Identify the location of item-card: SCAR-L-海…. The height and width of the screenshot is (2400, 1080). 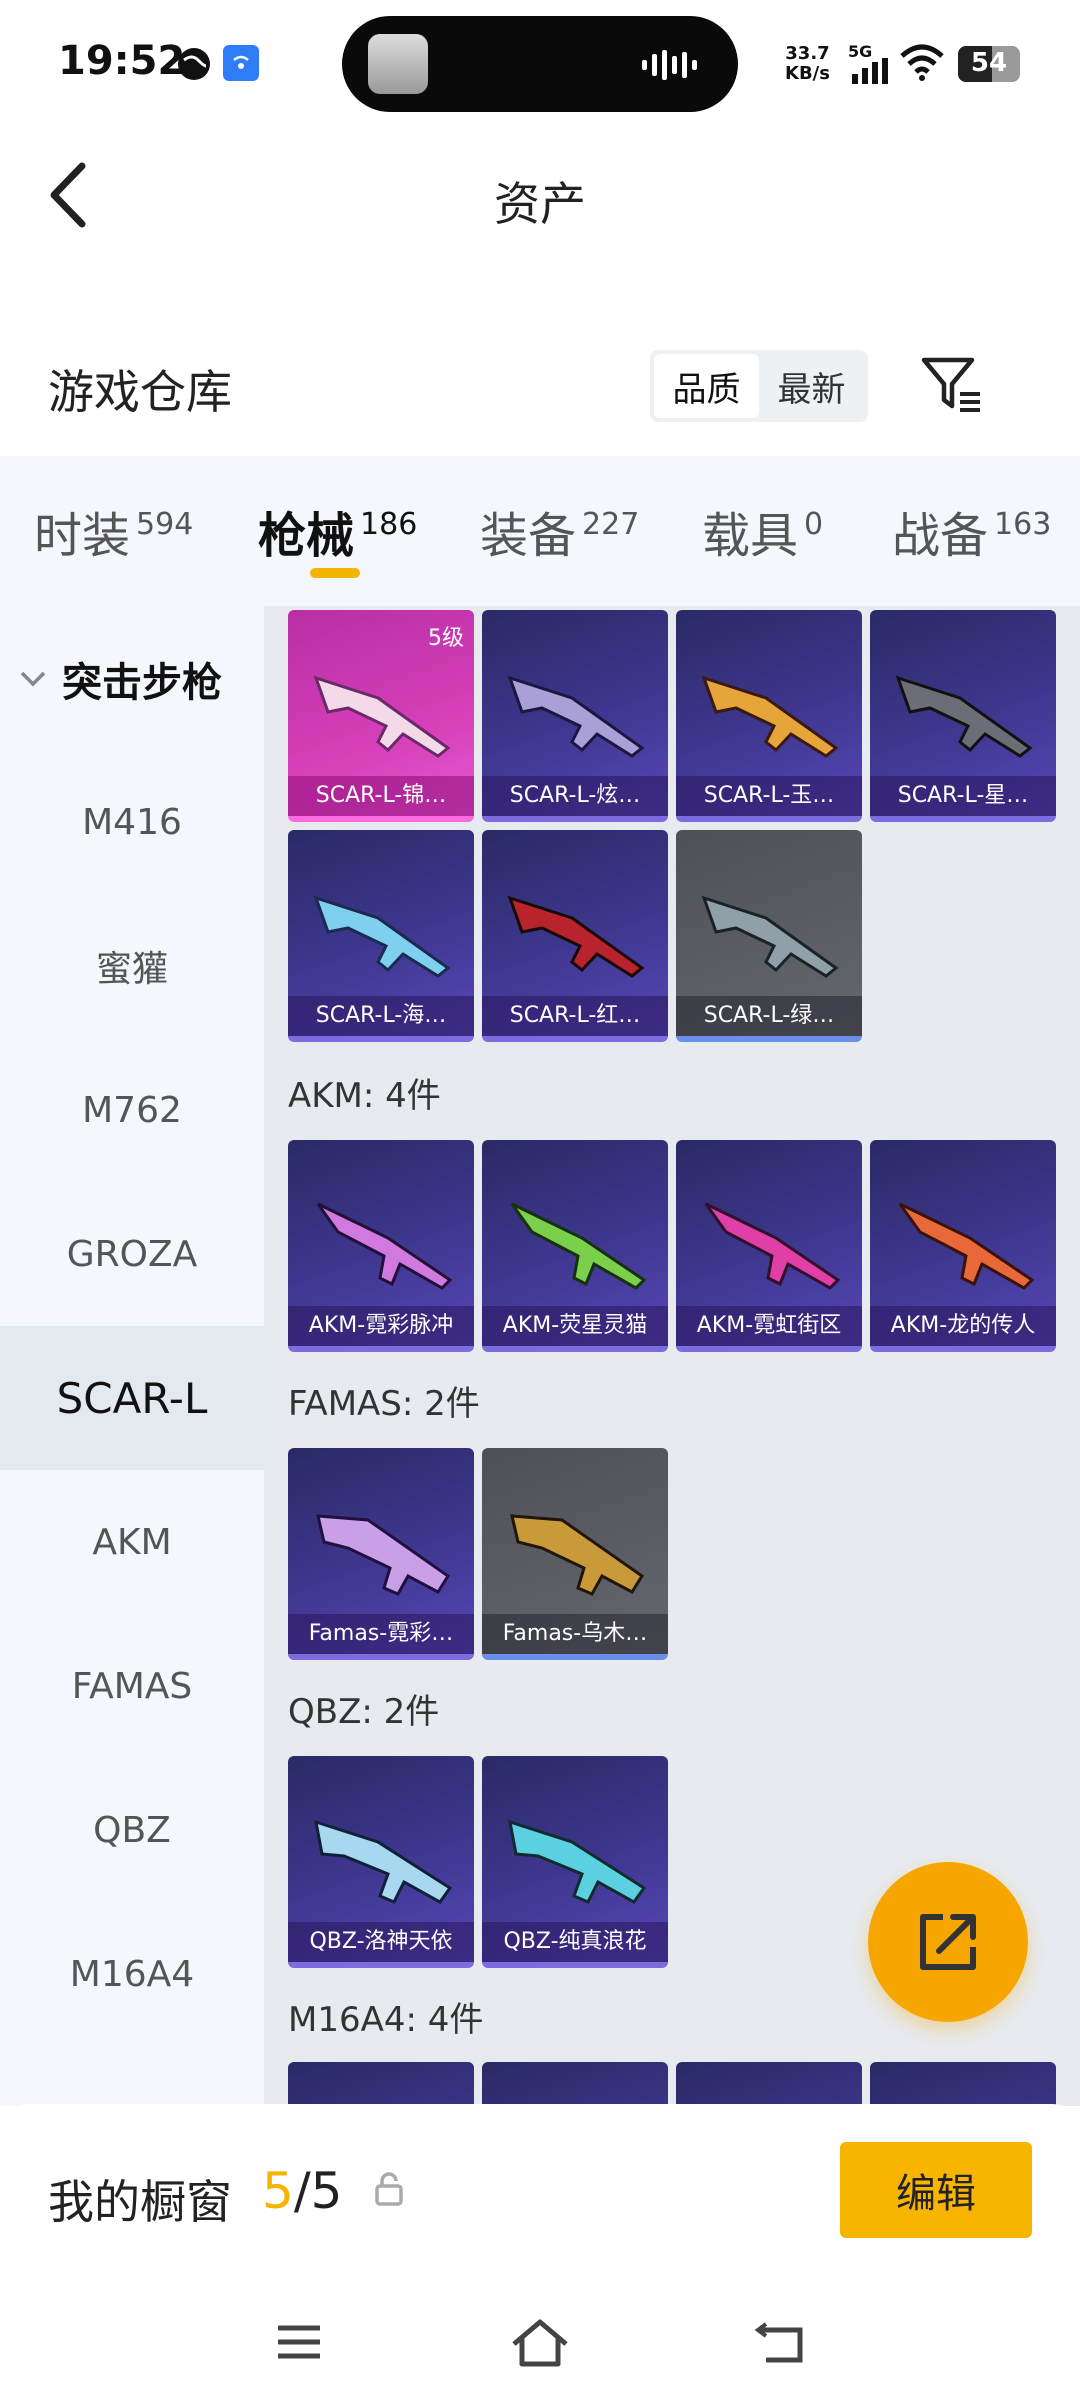
(381, 936).